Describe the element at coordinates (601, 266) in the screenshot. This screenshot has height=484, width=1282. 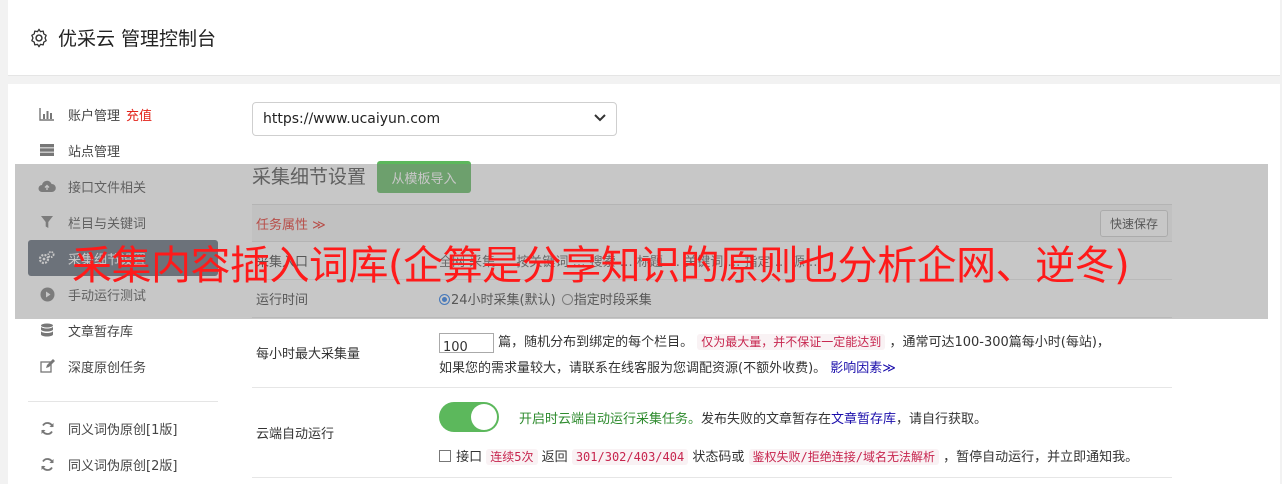
I see `overlay-caption: 采集内容插入词库(企算是分享知识的原则也分析企网、逆冬)` at that location.